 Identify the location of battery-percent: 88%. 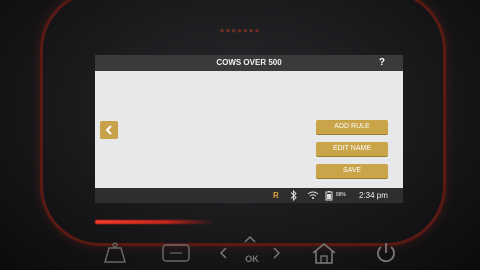
(341, 195).